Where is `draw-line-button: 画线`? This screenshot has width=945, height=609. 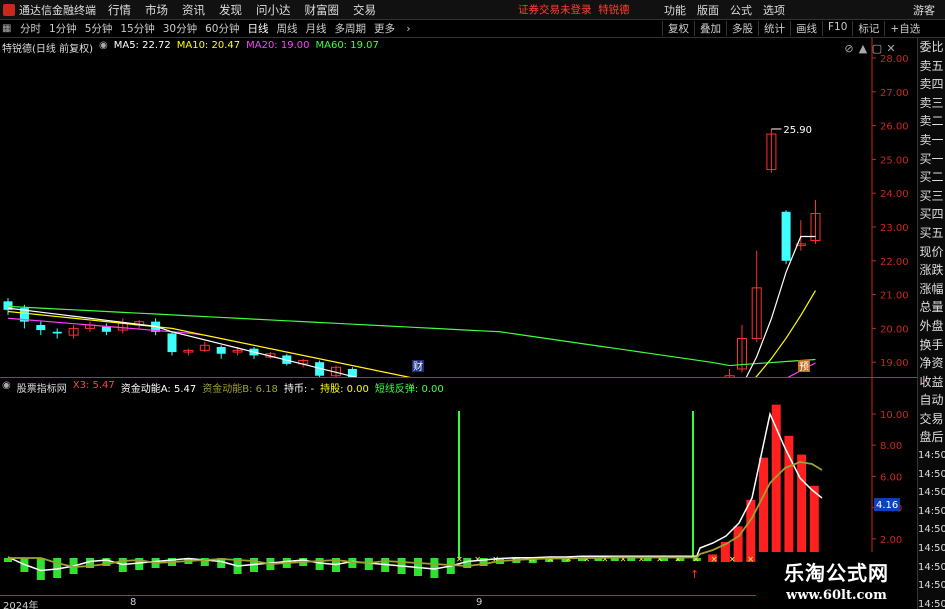
draw-line-button: 画线 is located at coordinates (806, 28).